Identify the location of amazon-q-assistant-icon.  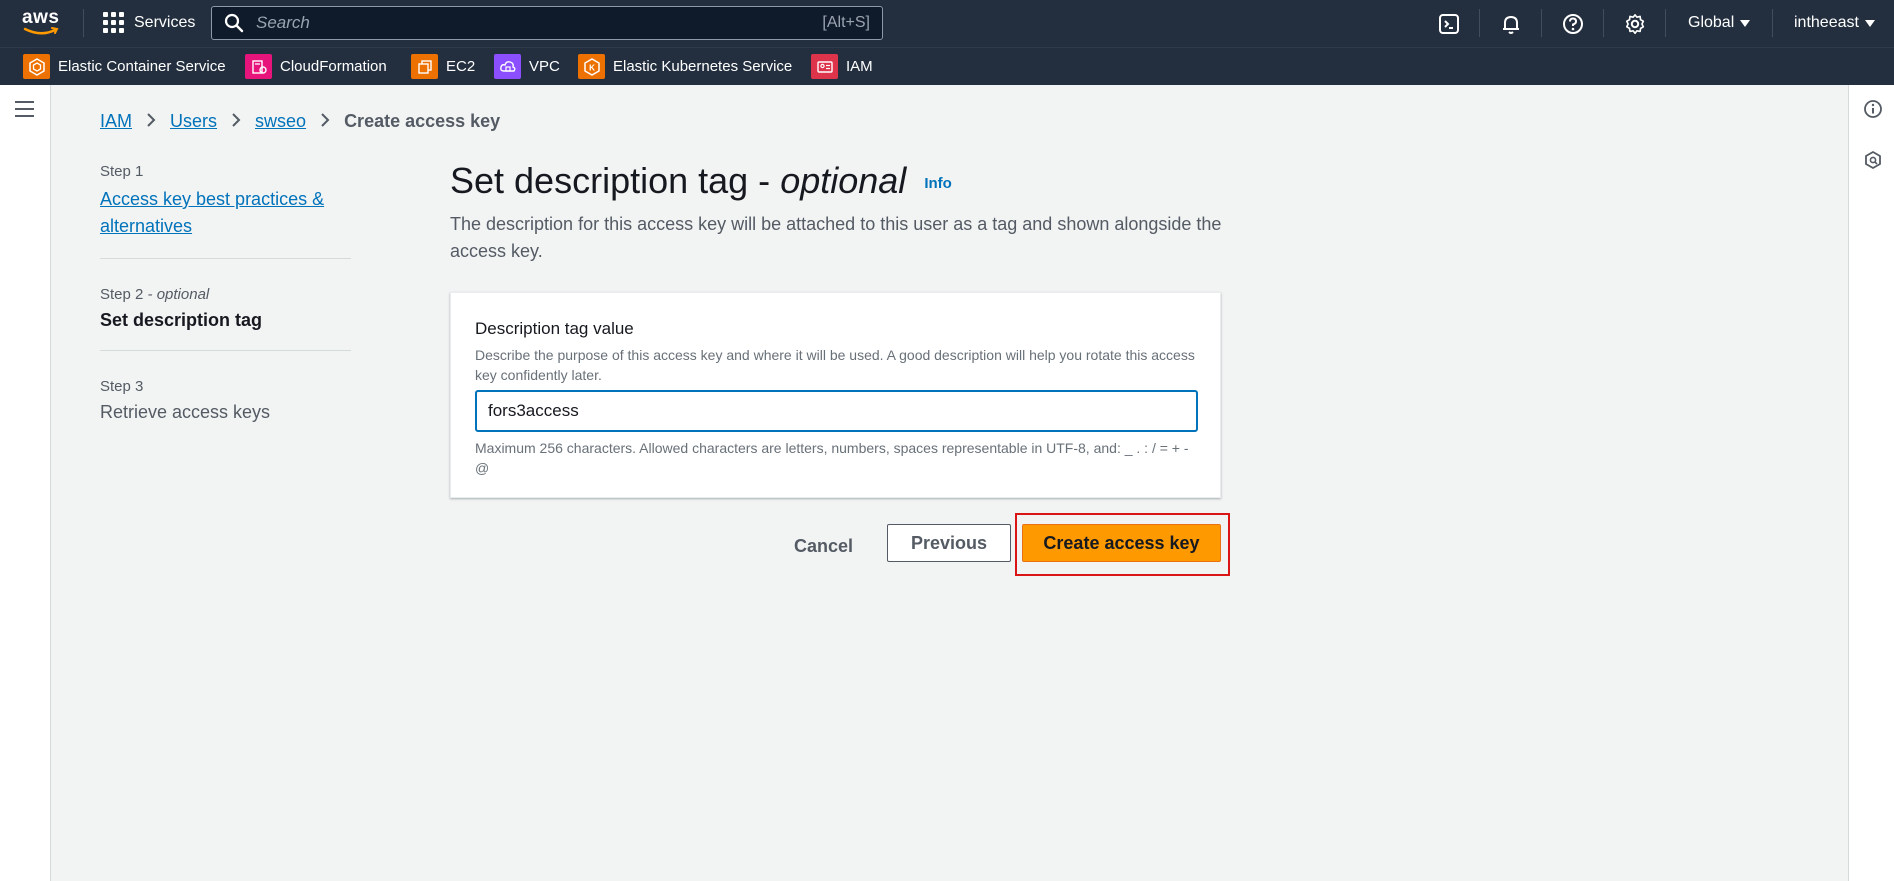
(1873, 160).